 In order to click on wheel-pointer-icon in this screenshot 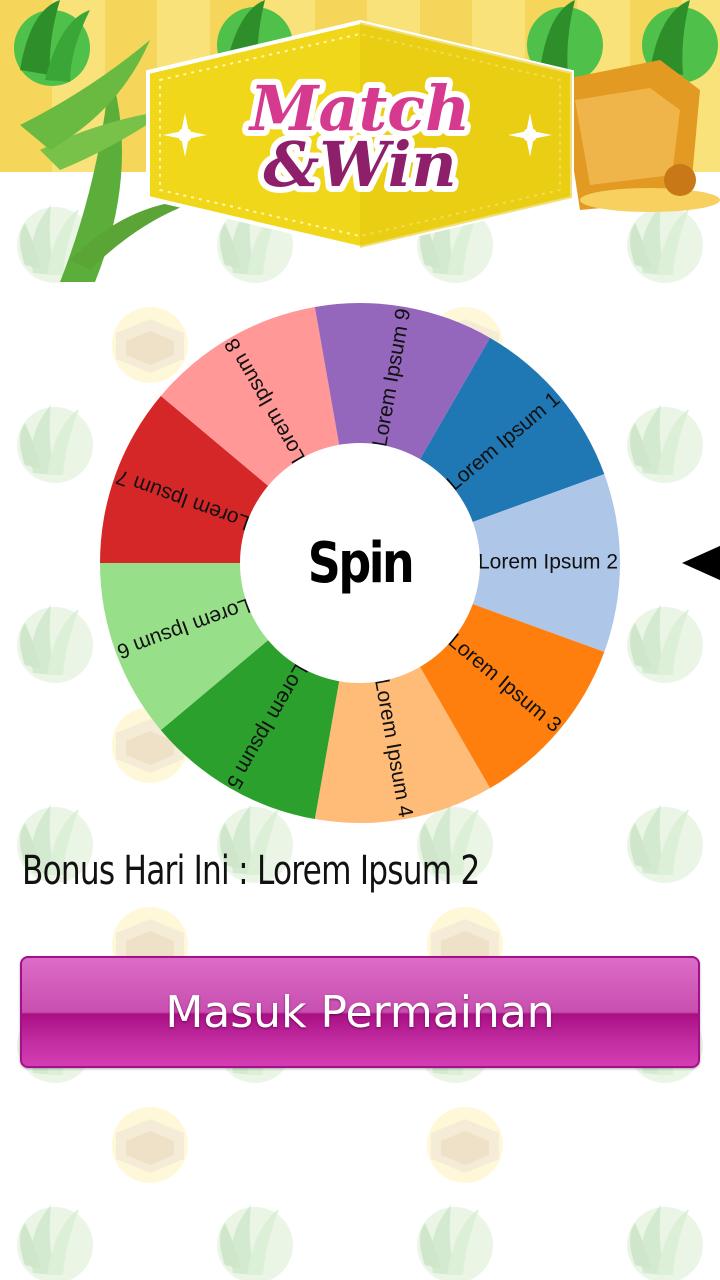, I will do `click(701, 563)`.